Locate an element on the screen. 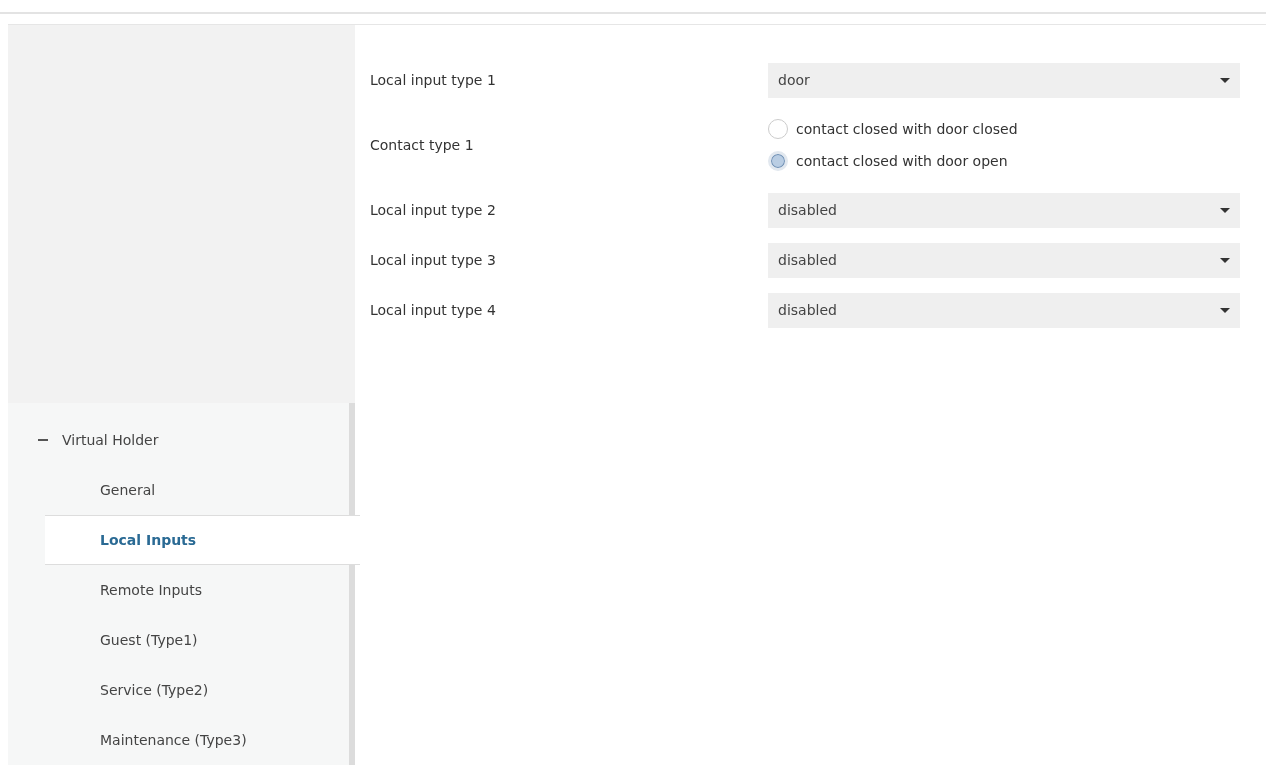  parameter-label: Local input type 3 is located at coordinates (433, 260).